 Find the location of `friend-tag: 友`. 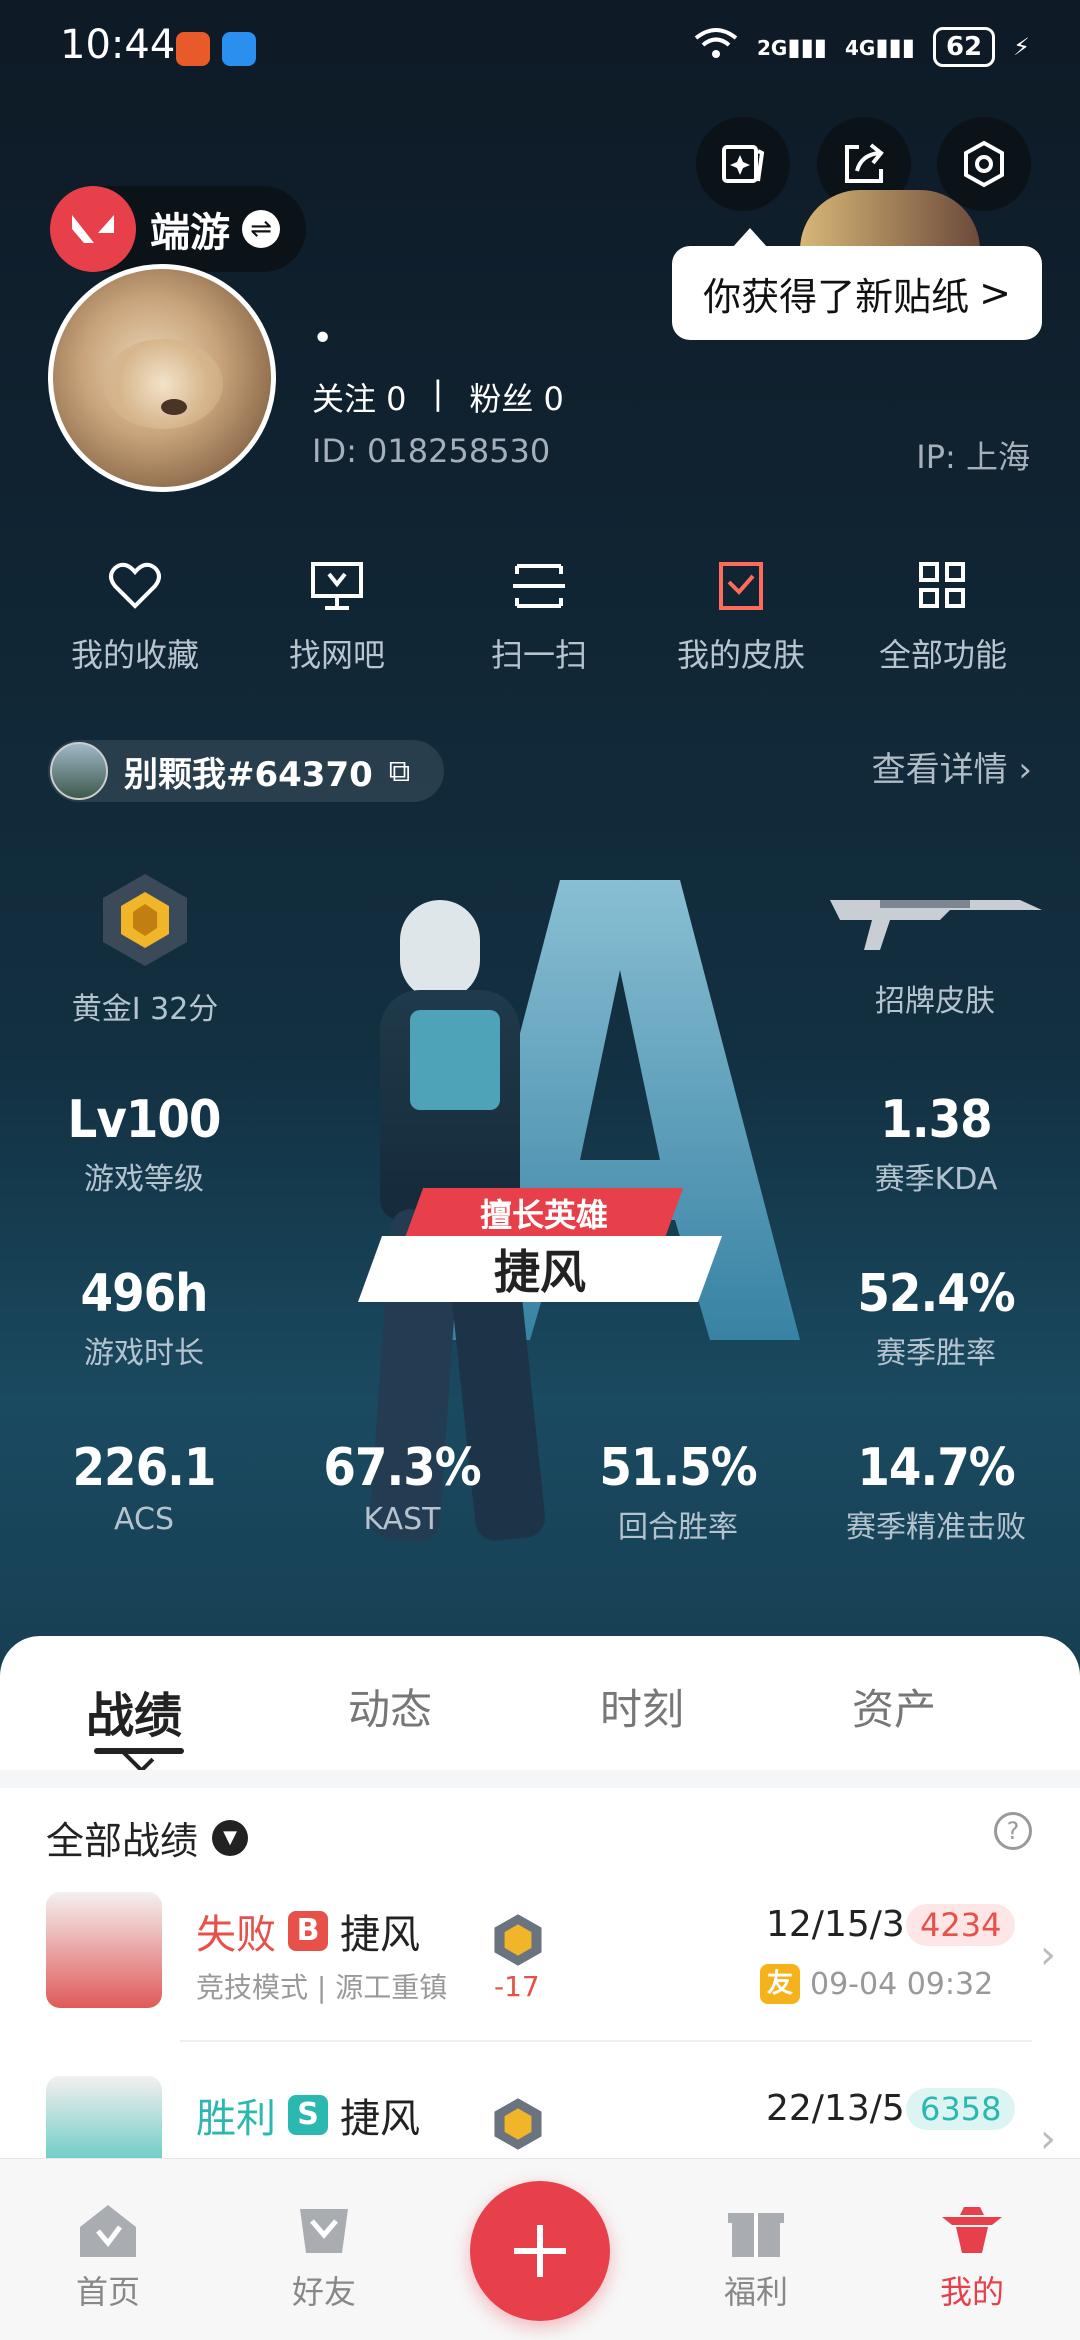

friend-tag: 友 is located at coordinates (780, 1984).